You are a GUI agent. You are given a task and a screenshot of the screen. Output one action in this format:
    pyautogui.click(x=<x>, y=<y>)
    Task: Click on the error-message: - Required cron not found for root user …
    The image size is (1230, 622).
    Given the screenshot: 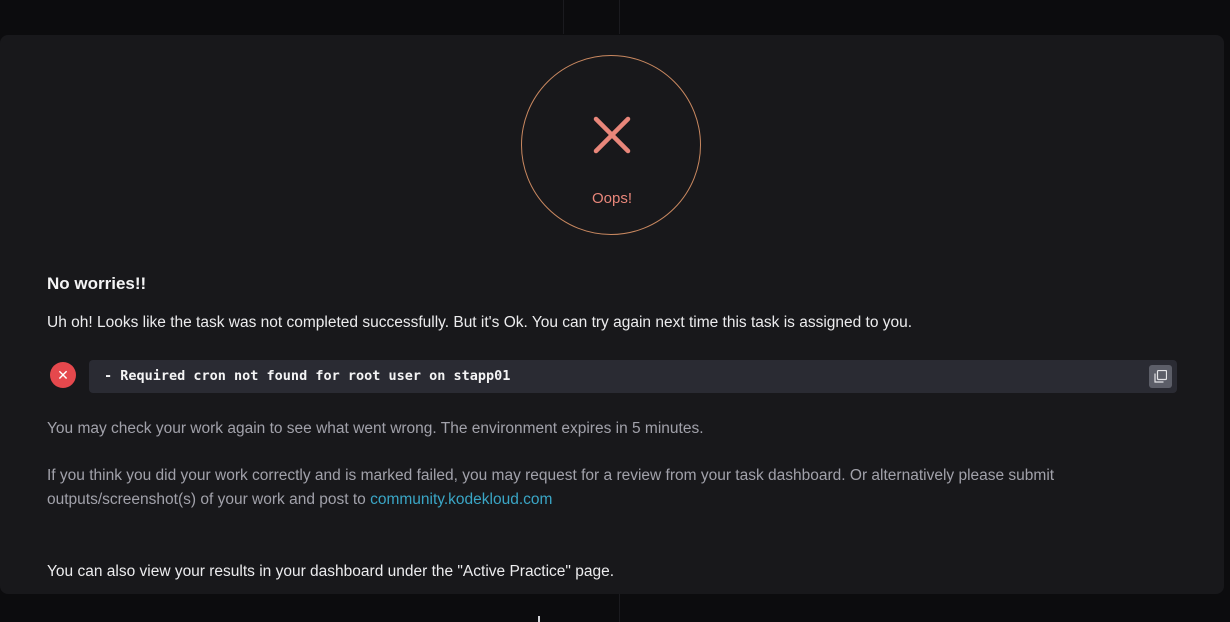 What is the action you would take?
    pyautogui.click(x=307, y=376)
    